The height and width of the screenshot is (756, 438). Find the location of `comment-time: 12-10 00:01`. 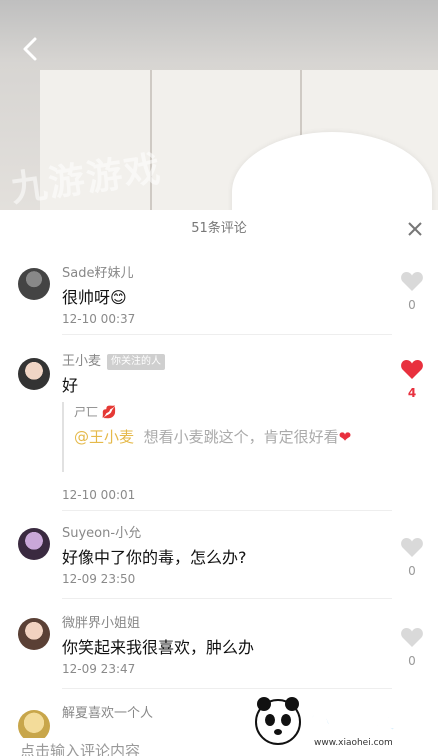

comment-time: 12-10 00:01 is located at coordinates (99, 495).